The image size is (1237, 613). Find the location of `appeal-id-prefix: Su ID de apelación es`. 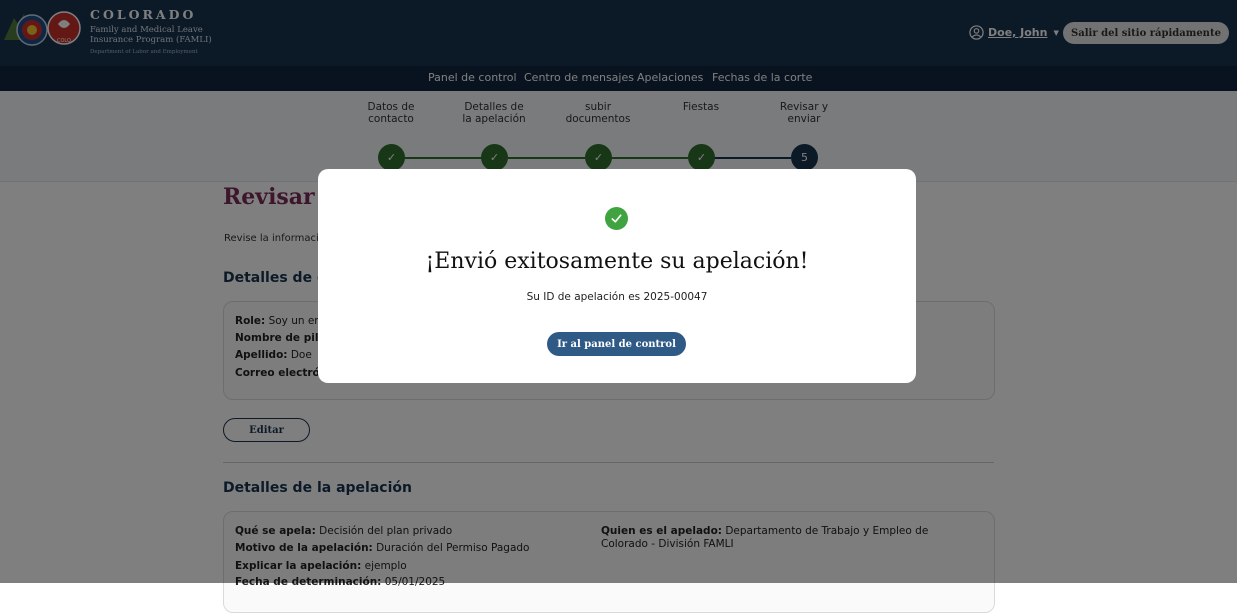

appeal-id-prefix: Su ID de apelación es is located at coordinates (585, 297).